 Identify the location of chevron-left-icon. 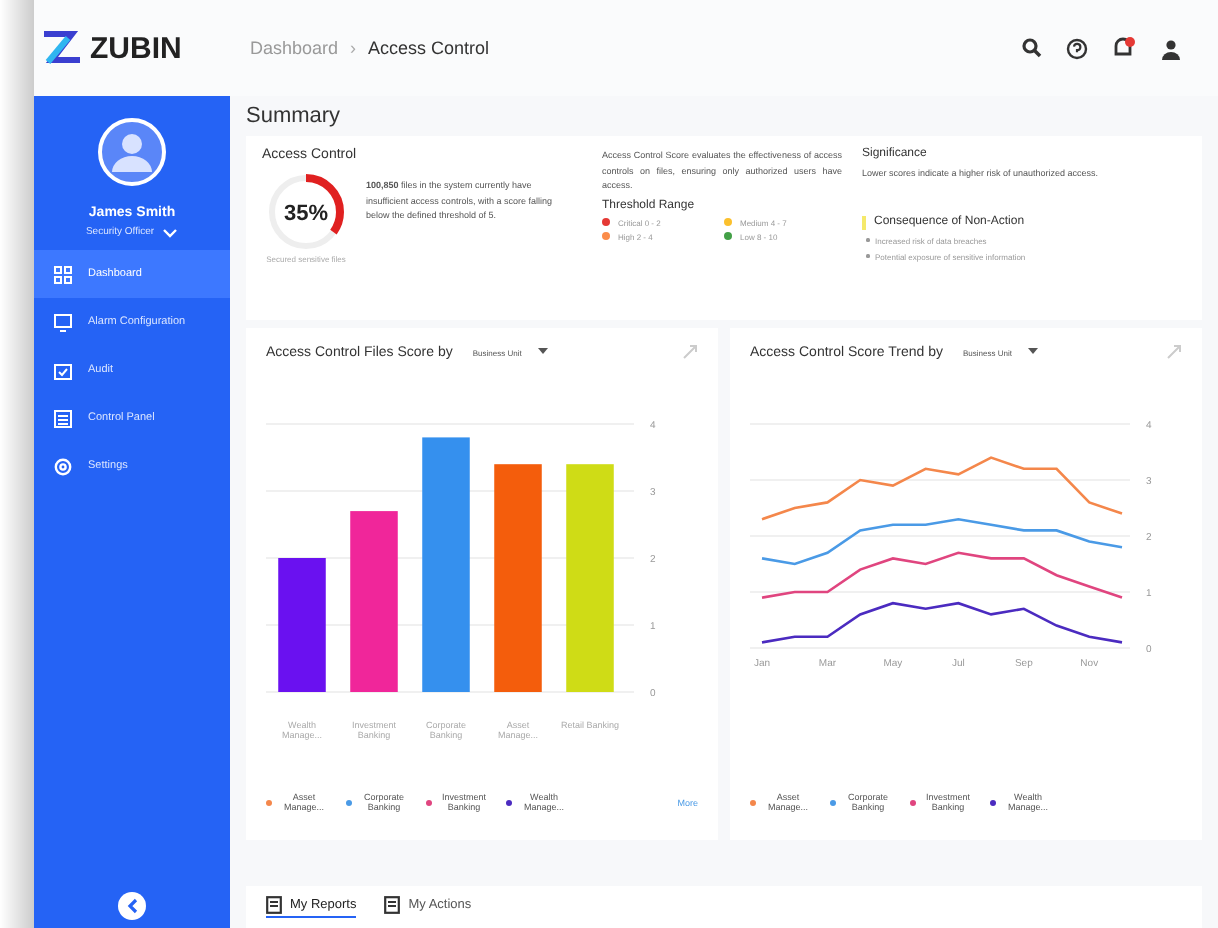
(132, 906).